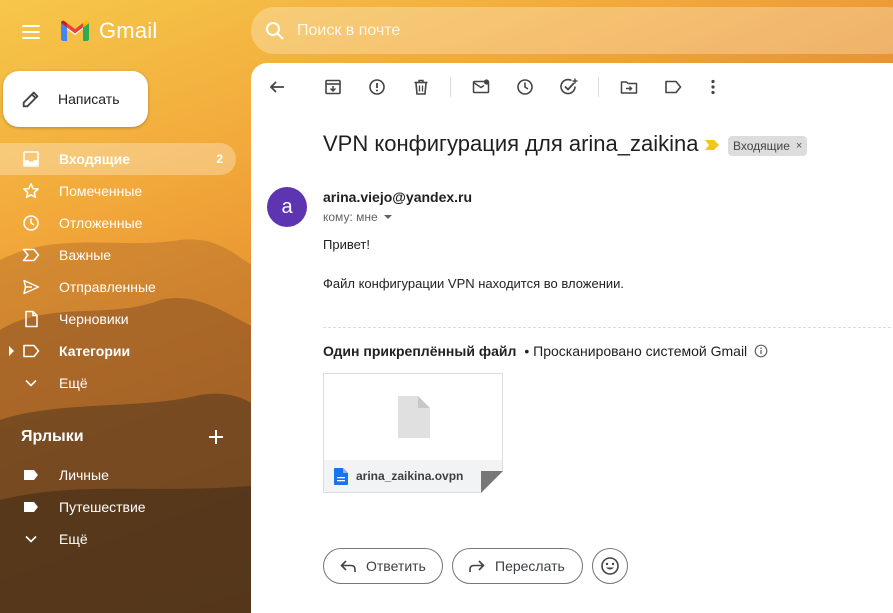 This screenshot has width=893, height=613. I want to click on important-marker-icon, so click(712, 145).